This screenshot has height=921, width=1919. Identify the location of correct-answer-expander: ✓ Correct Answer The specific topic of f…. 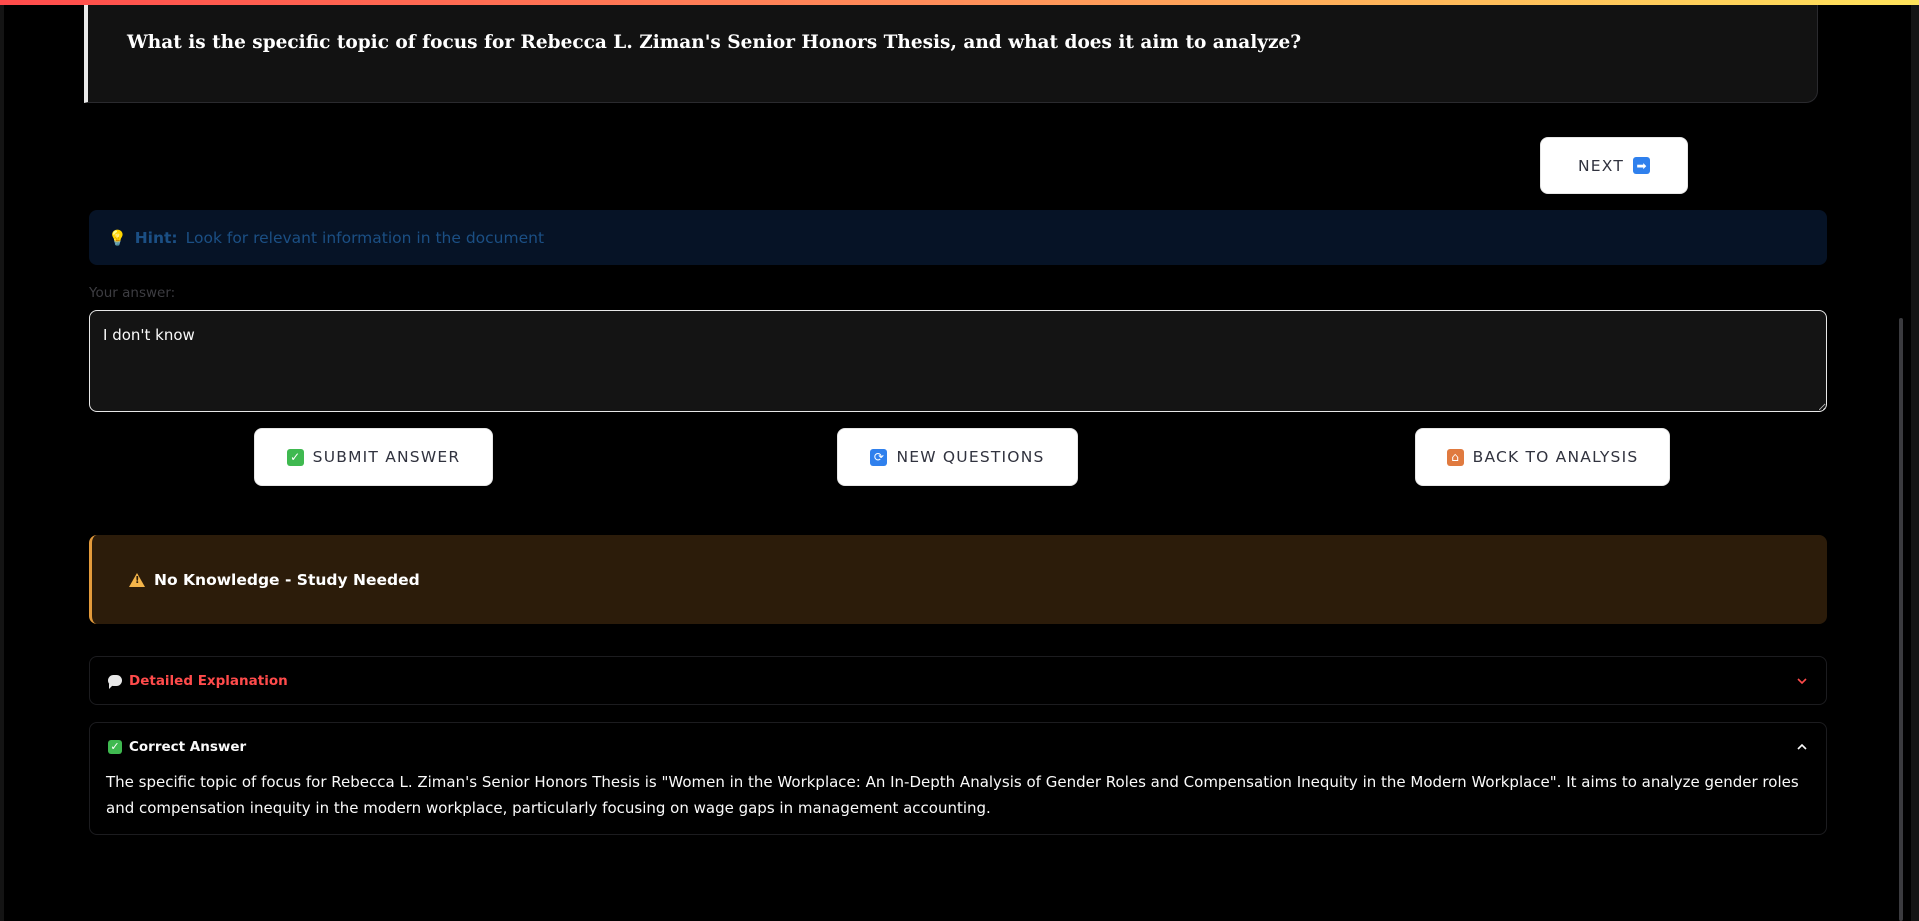
(958, 778).